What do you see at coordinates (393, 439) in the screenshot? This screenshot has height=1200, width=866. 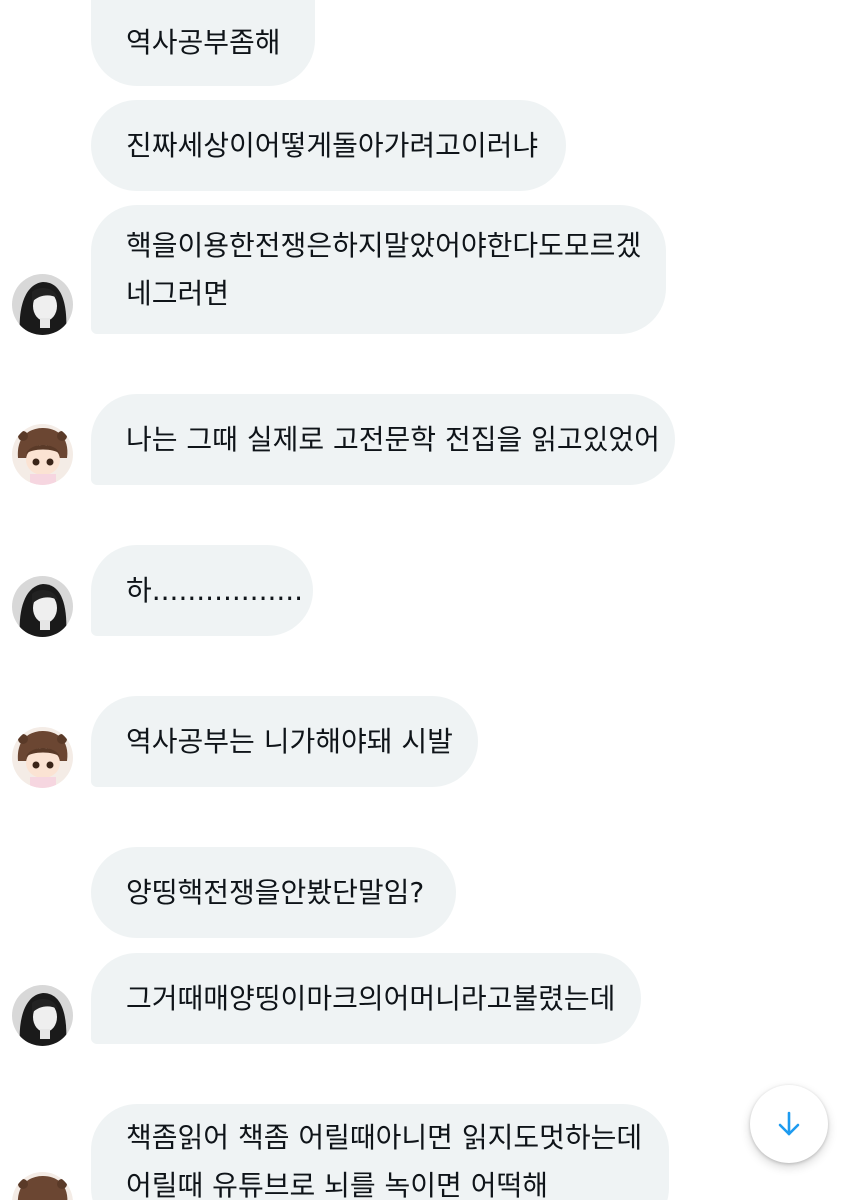 I see `message-text: 나는 그때 실제로 고전문학 전집을 읽고있었어` at bounding box center [393, 439].